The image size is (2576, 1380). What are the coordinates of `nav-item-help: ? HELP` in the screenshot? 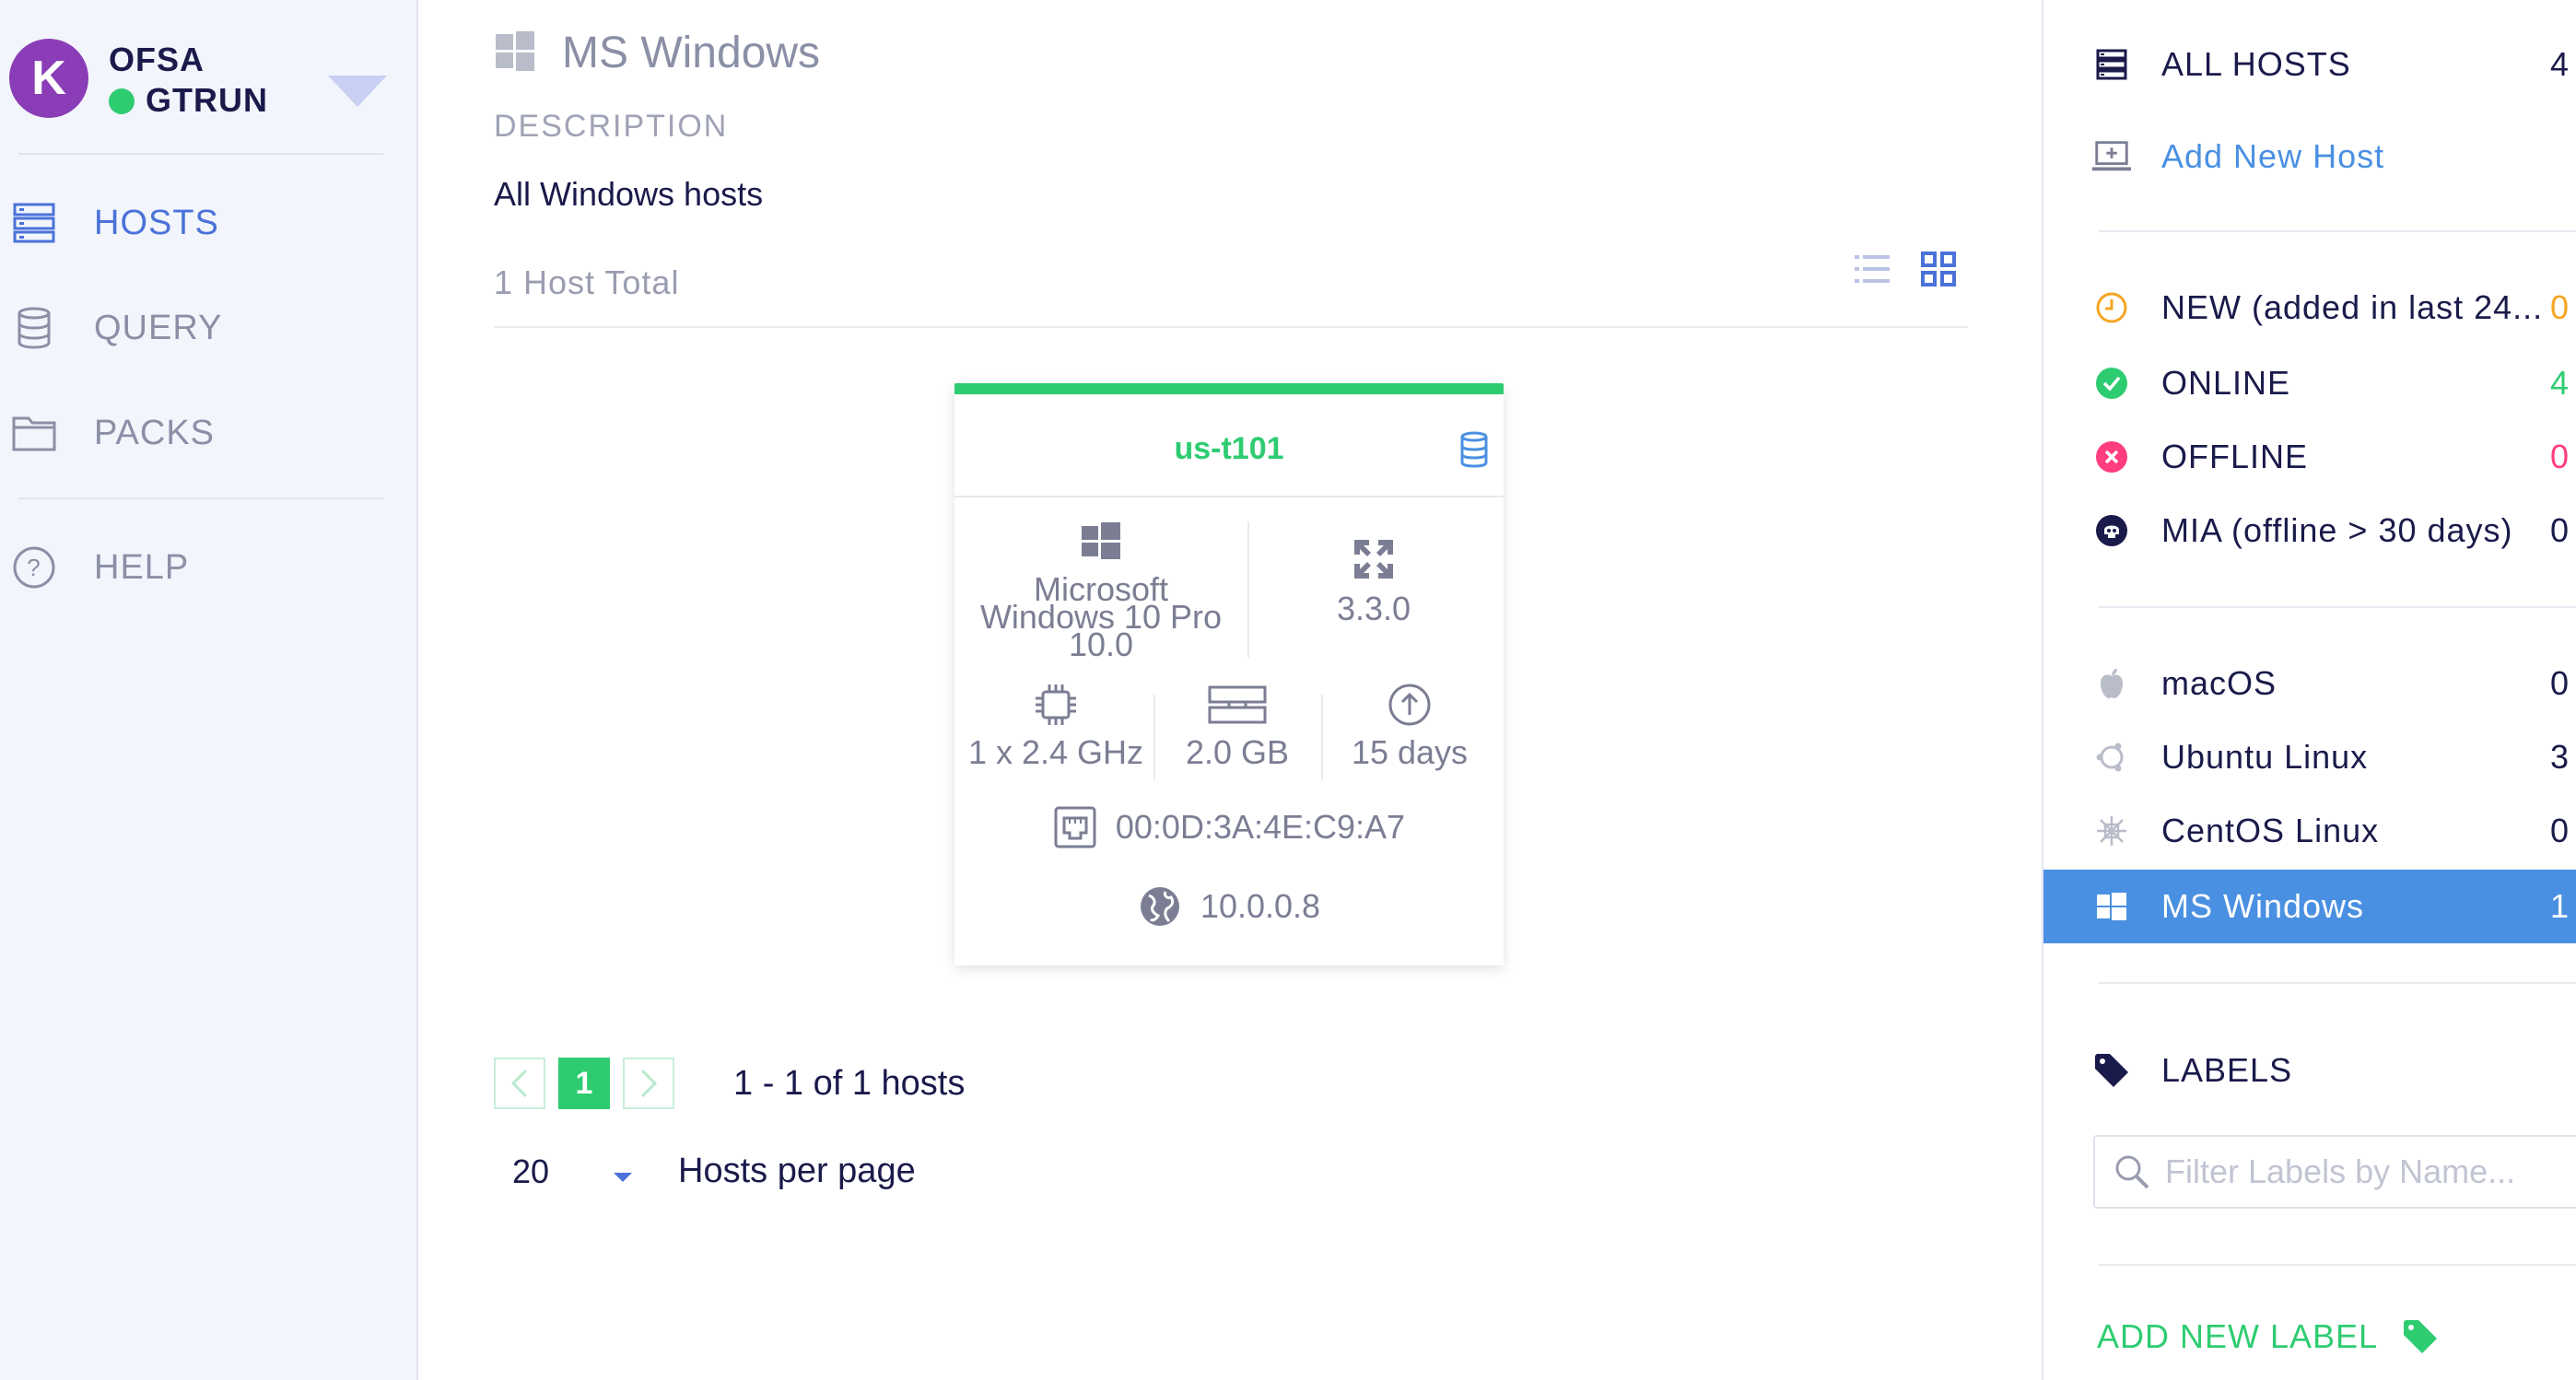 It's located at (100, 568).